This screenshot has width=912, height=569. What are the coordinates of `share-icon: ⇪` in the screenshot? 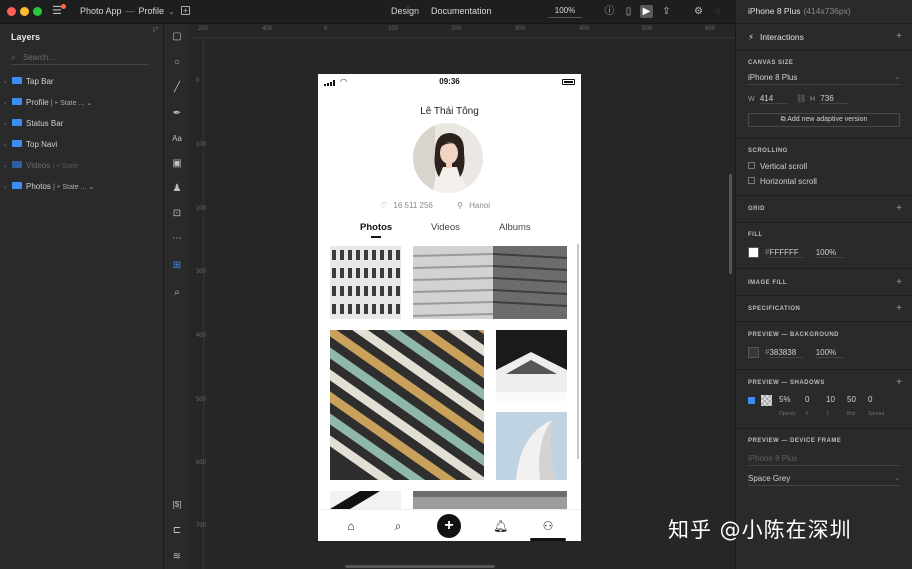 It's located at (666, 11).